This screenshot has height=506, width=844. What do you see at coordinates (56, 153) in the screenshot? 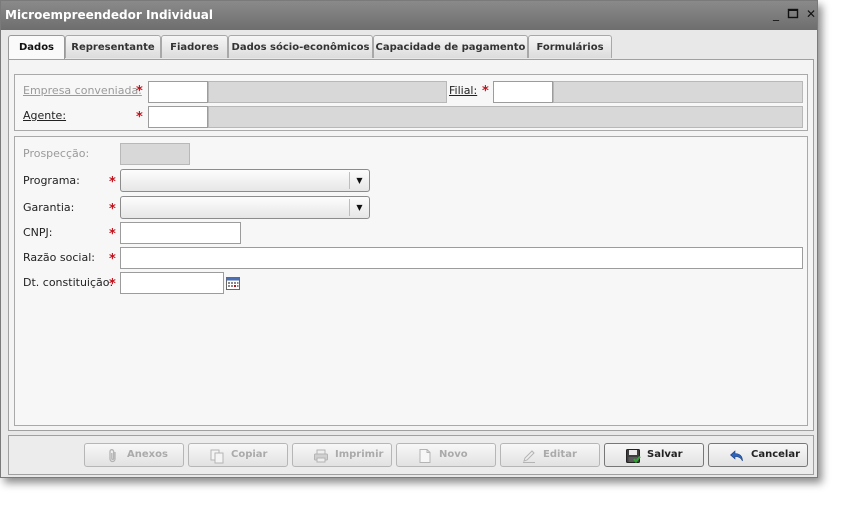
I see `prospeccao-label: Prospecção:` at bounding box center [56, 153].